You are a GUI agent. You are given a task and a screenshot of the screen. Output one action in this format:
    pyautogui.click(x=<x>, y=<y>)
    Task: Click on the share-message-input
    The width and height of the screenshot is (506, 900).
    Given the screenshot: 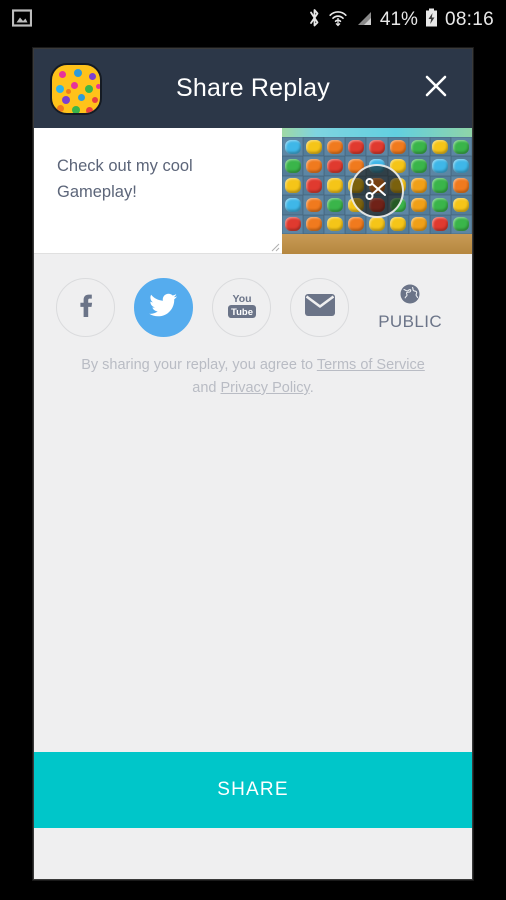 What is the action you would take?
    pyautogui.click(x=158, y=190)
    